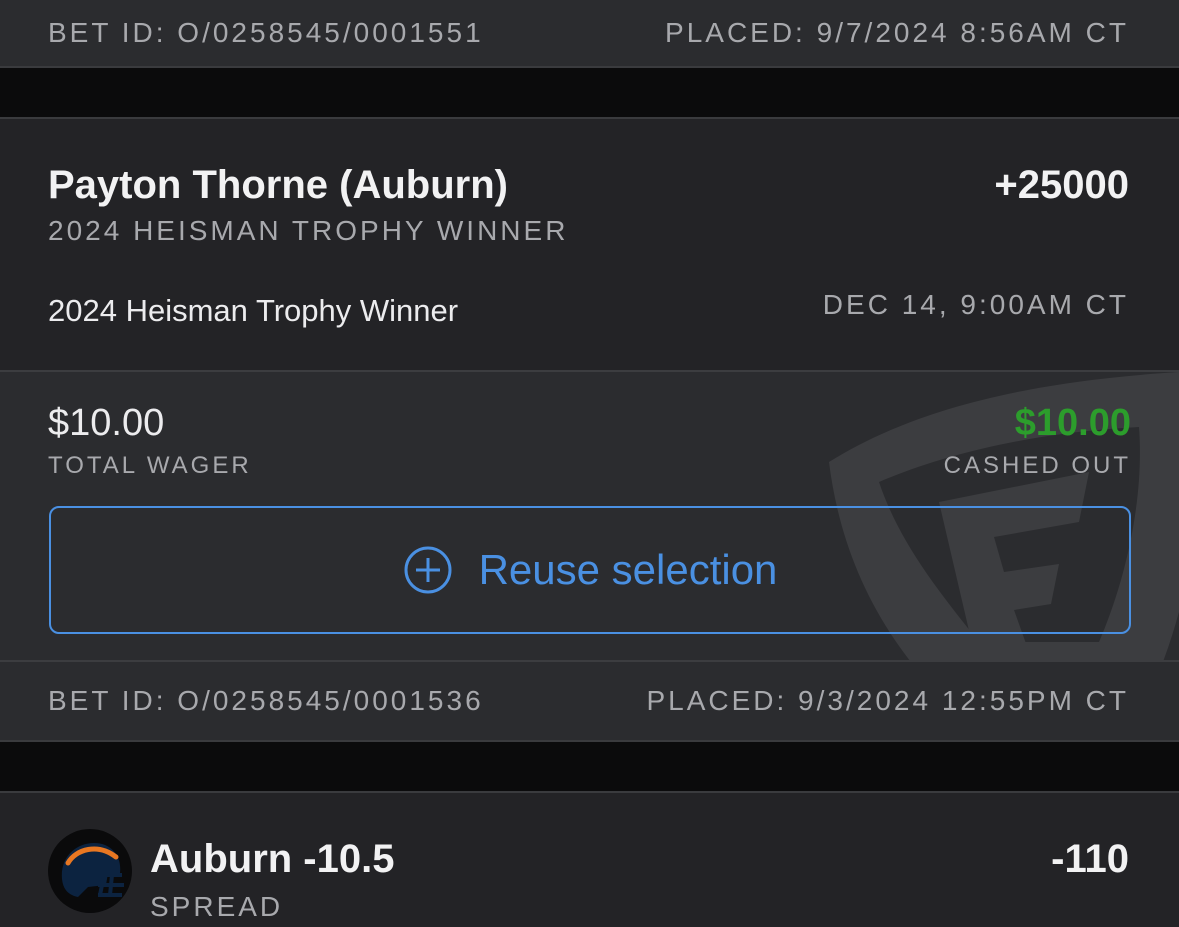  I want to click on placed-time-text: PLACED: 9/7/2024 8:56AM CT, so click(897, 32).